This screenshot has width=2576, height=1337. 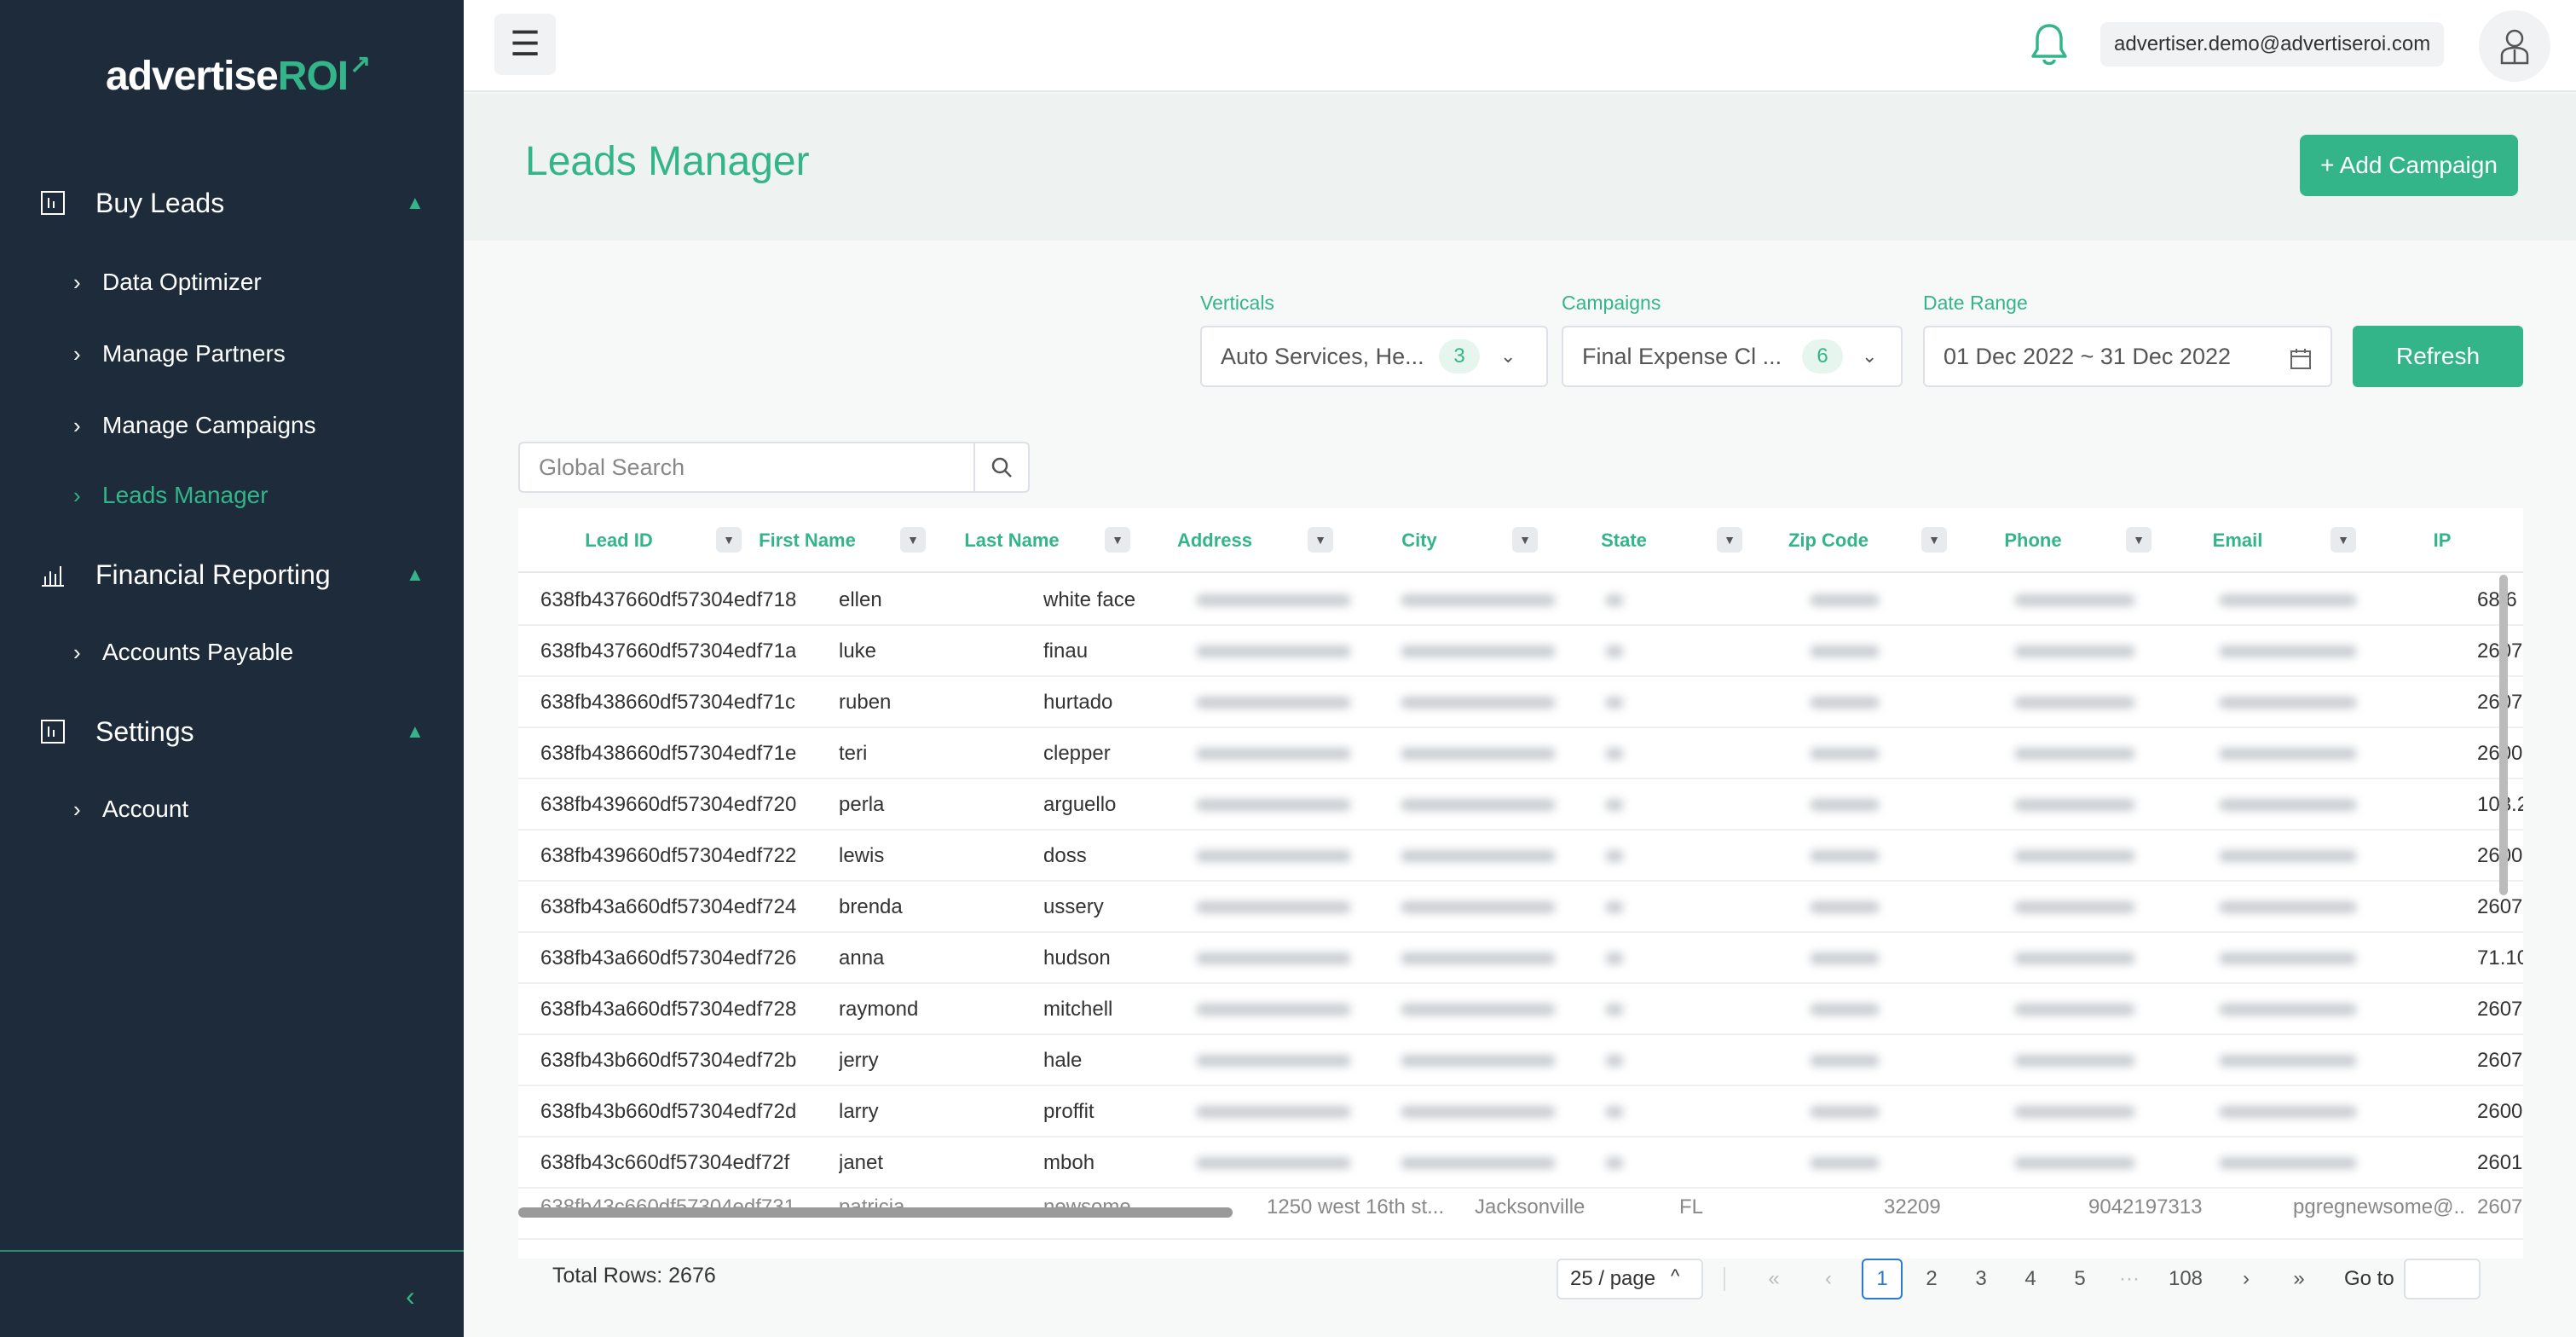 What do you see at coordinates (2238, 540) in the screenshot?
I see `column-header: Email` at bounding box center [2238, 540].